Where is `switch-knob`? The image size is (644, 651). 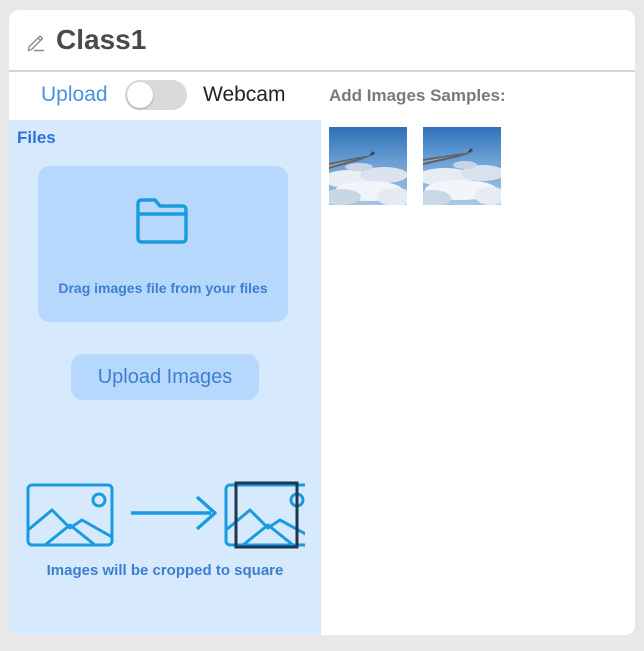
switch-knob is located at coordinates (140, 95).